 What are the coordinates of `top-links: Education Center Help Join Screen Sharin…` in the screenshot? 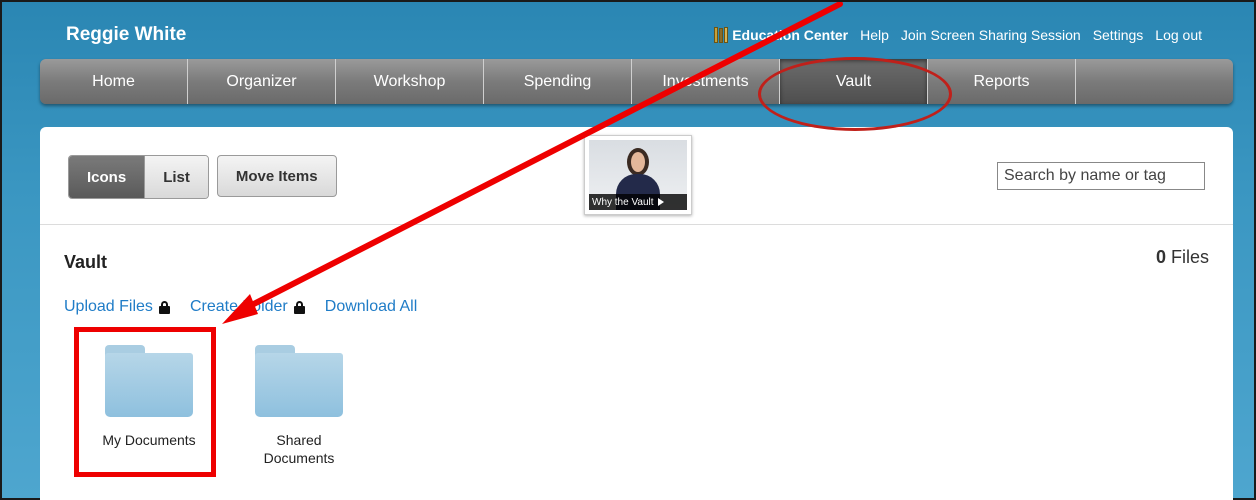 It's located at (958, 35).